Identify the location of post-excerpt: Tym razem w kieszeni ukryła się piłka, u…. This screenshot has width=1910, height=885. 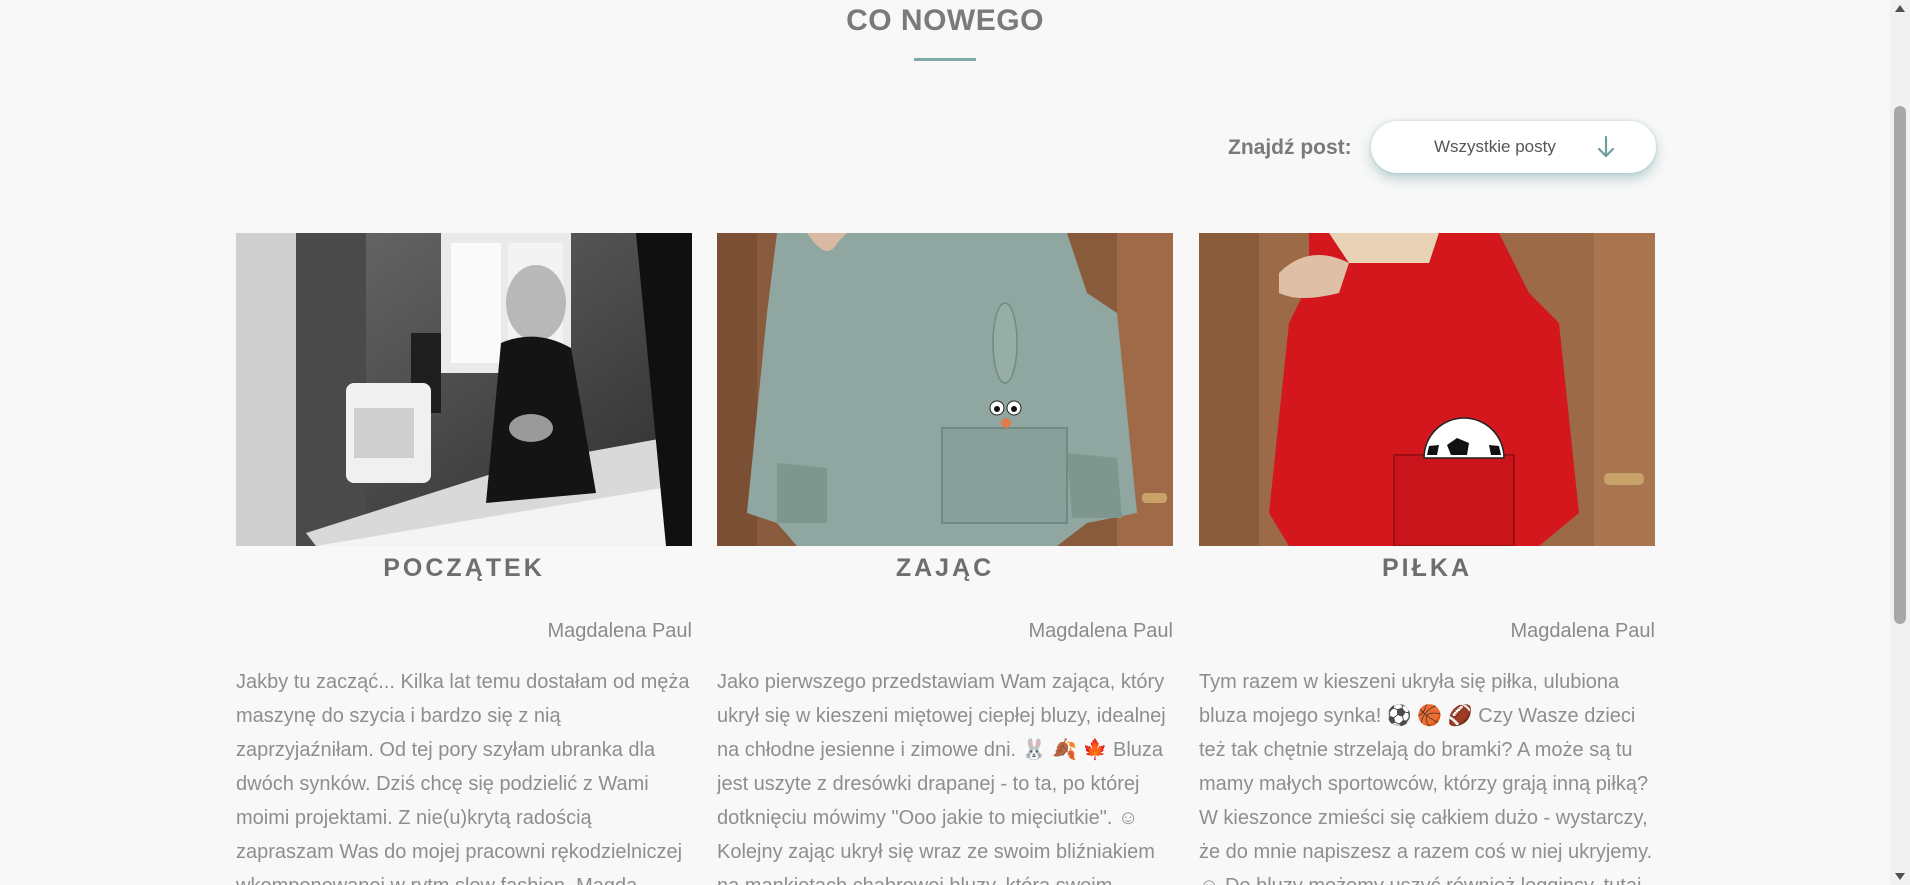
(1426, 778).